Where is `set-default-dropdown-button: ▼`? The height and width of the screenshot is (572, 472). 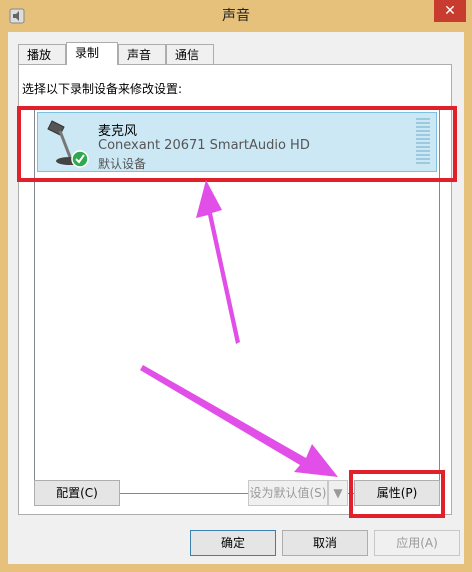 set-default-dropdown-button: ▼ is located at coordinates (338, 493).